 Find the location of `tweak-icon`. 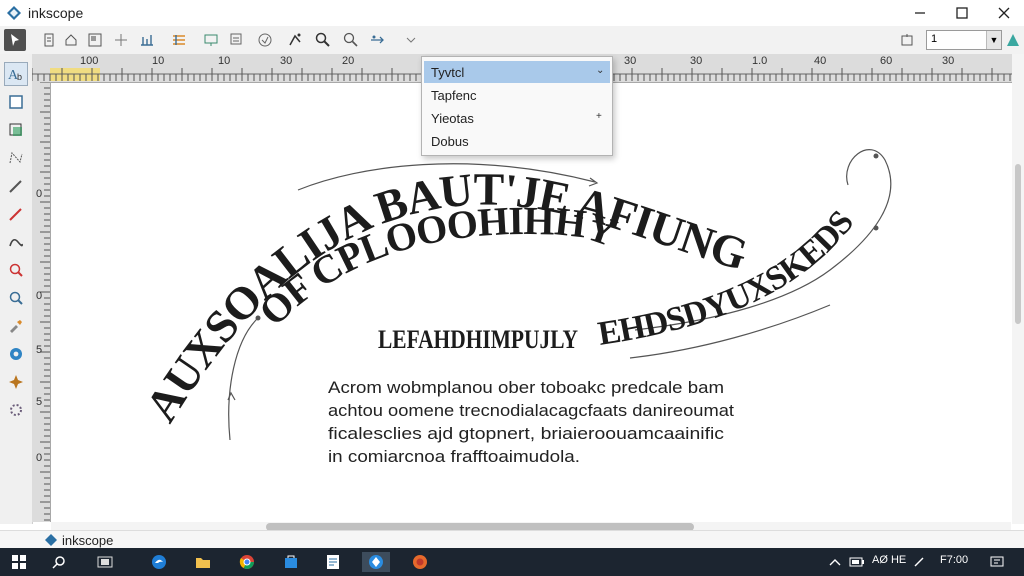

tweak-icon is located at coordinates (16, 382).